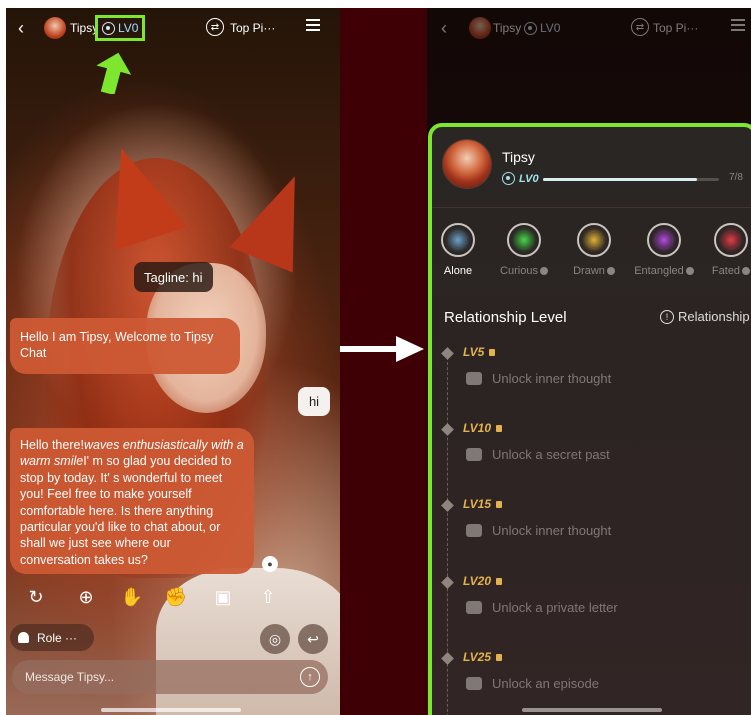 The image size is (751, 715). I want to click on level-name-text: LV15, so click(477, 504).